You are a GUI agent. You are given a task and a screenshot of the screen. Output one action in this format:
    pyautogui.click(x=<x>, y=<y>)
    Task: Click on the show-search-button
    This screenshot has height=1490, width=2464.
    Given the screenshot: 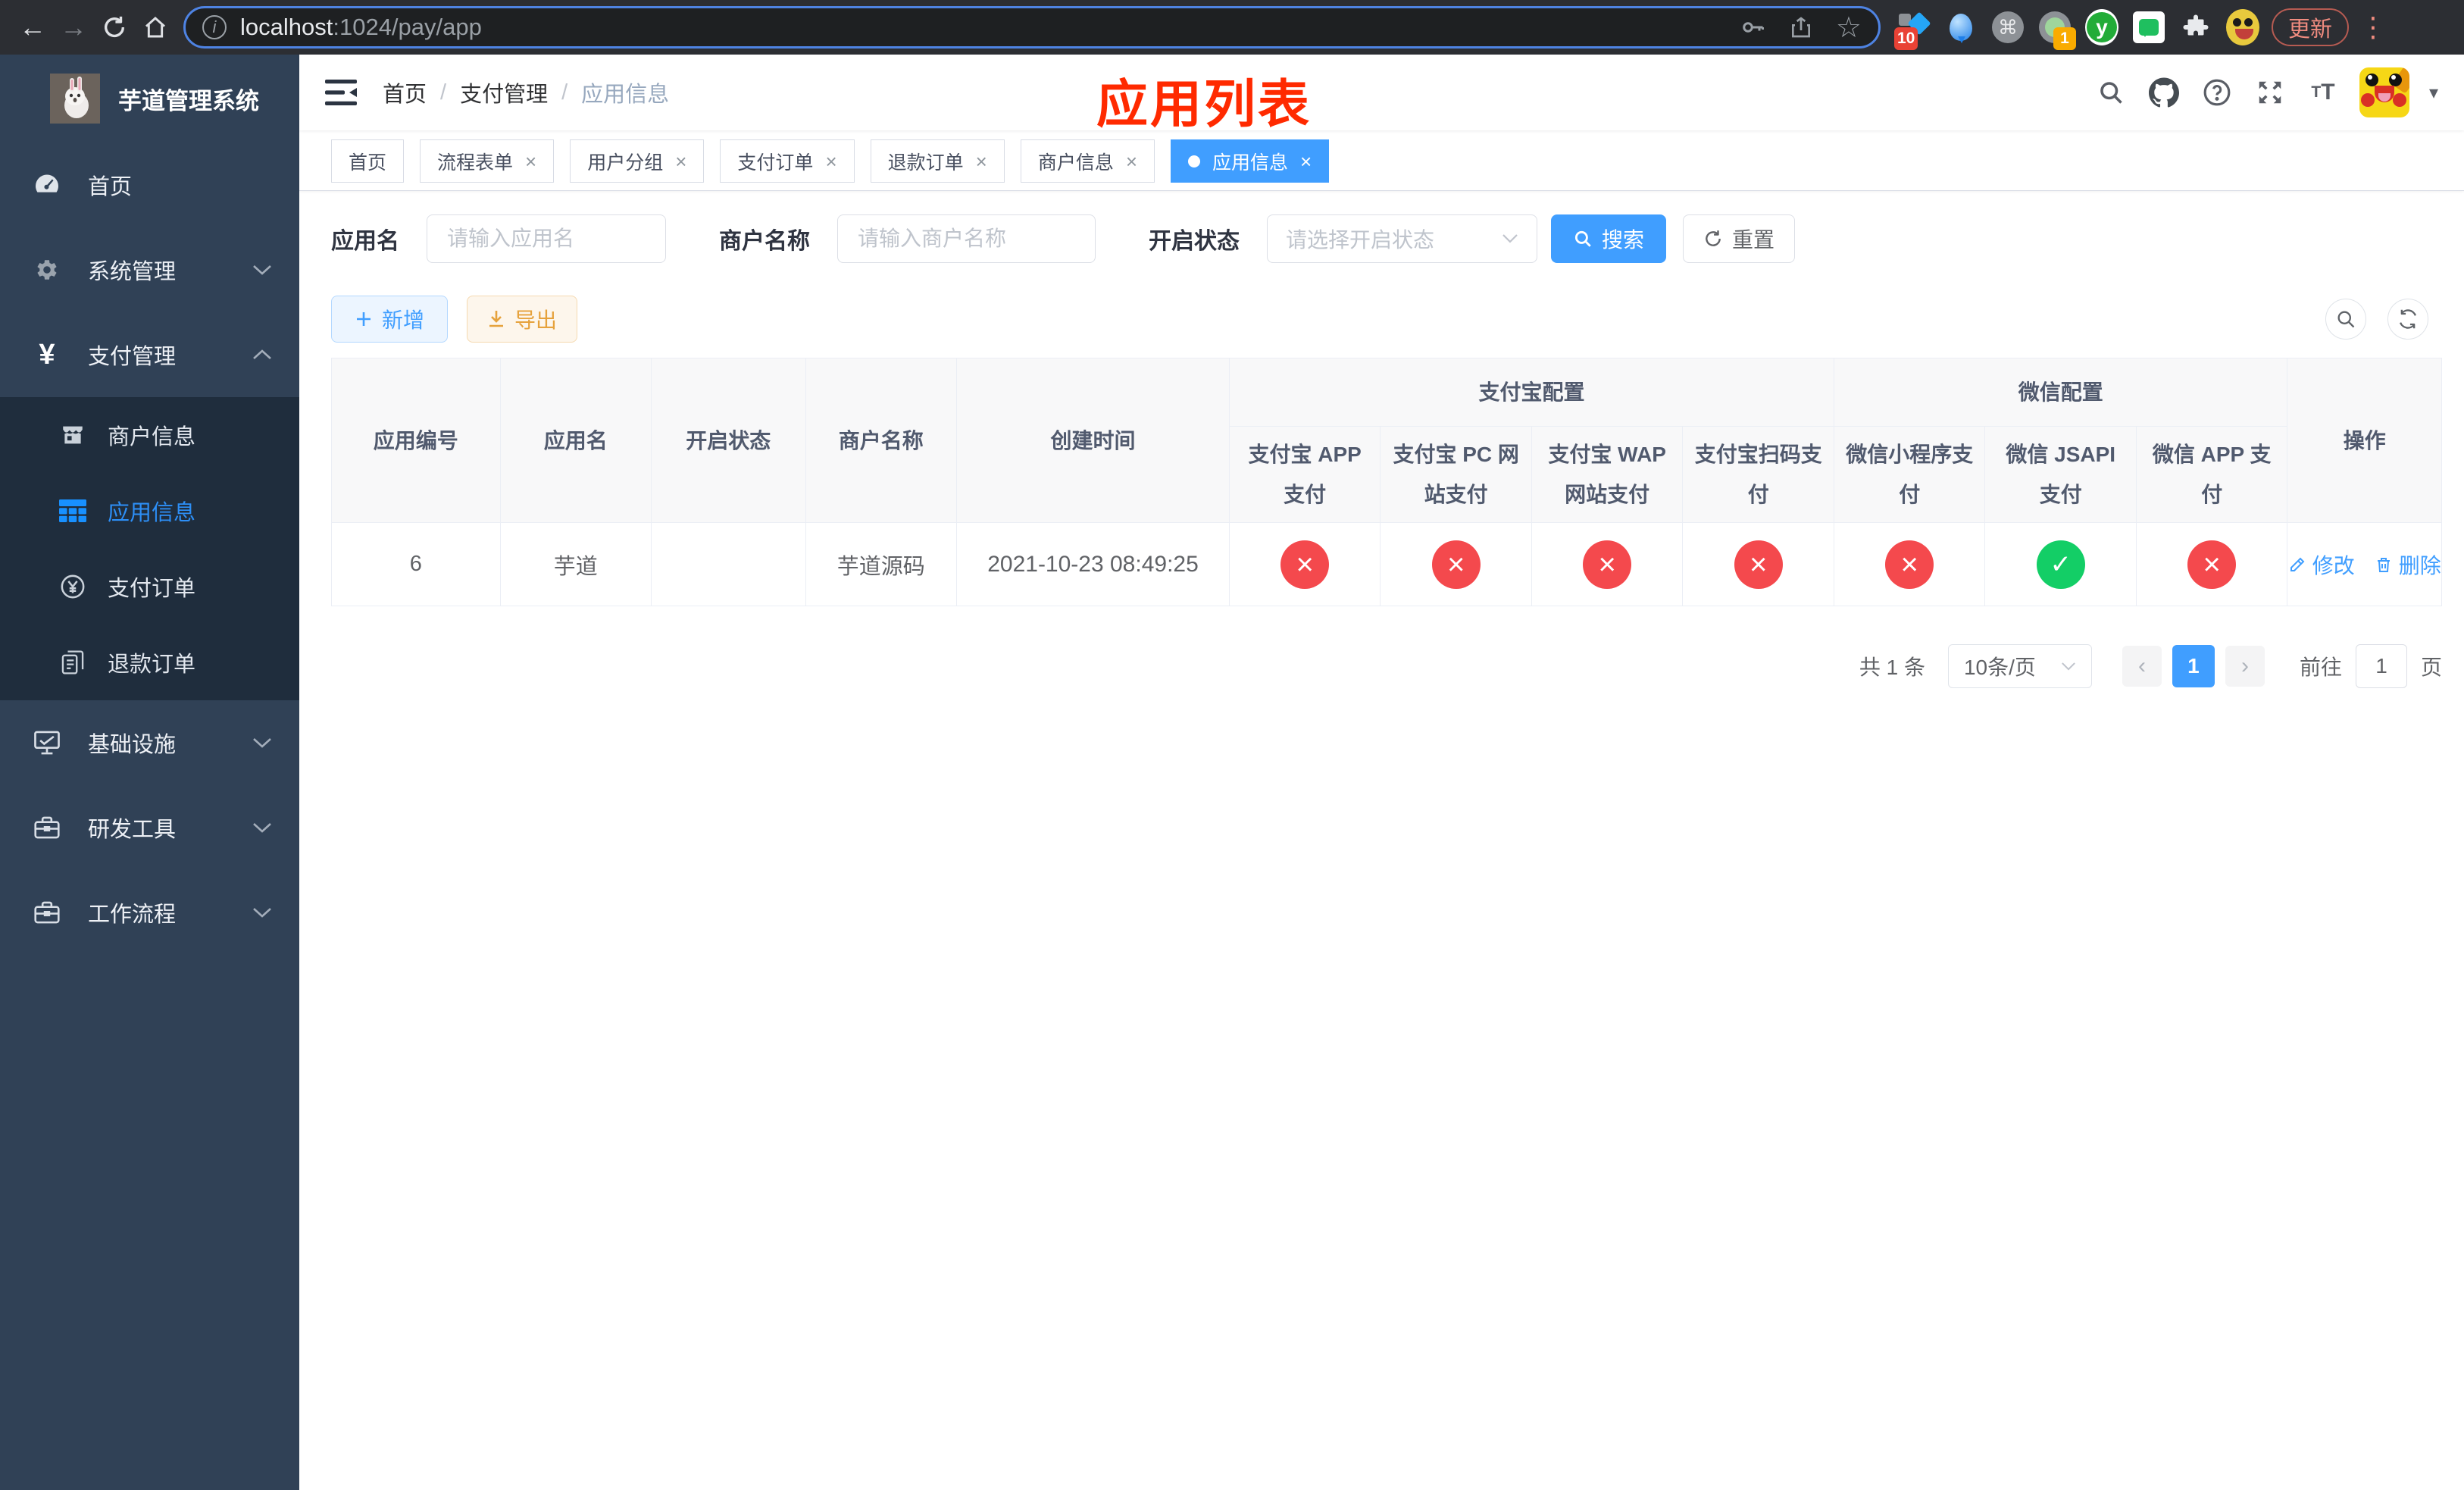 What is the action you would take?
    pyautogui.click(x=2345, y=319)
    